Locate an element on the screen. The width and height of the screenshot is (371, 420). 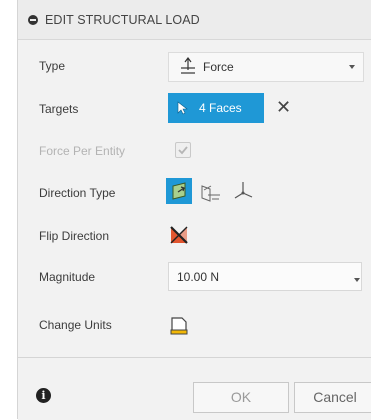
collapse-icon is located at coordinates (33, 20).